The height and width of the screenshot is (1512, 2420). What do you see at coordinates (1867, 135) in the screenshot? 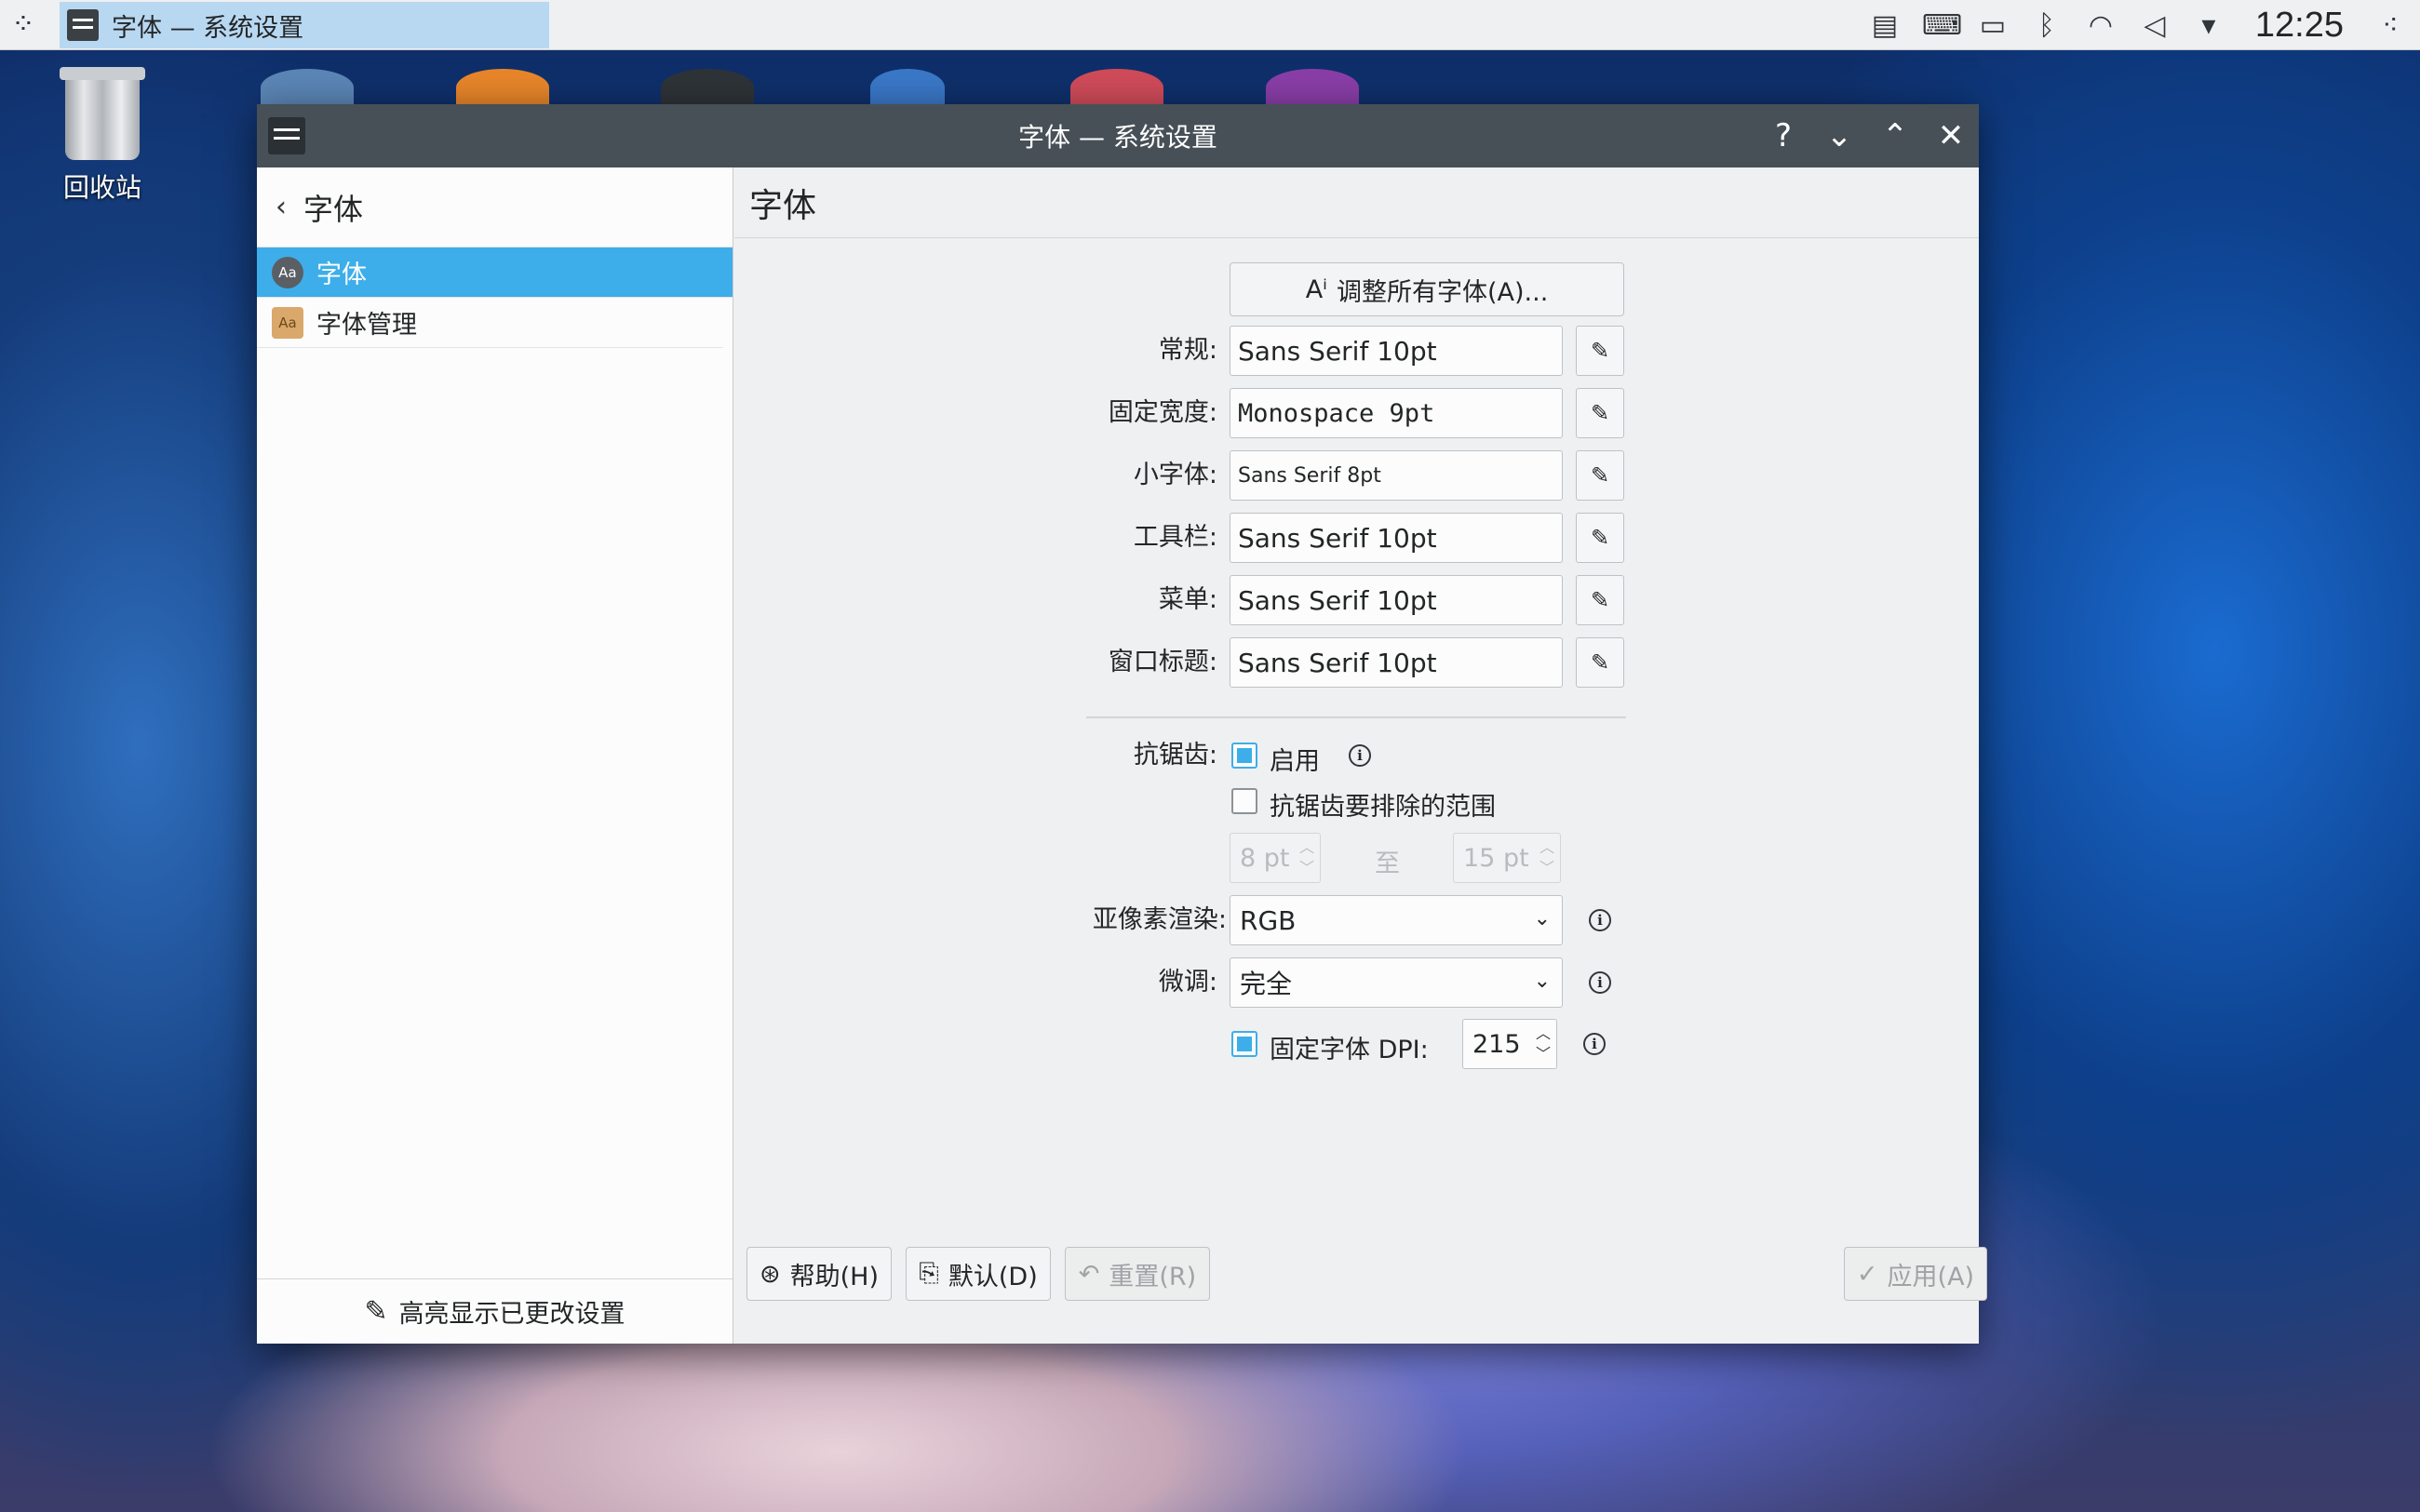
I see `window-controls: ? ⌄ ⌃ ✕` at bounding box center [1867, 135].